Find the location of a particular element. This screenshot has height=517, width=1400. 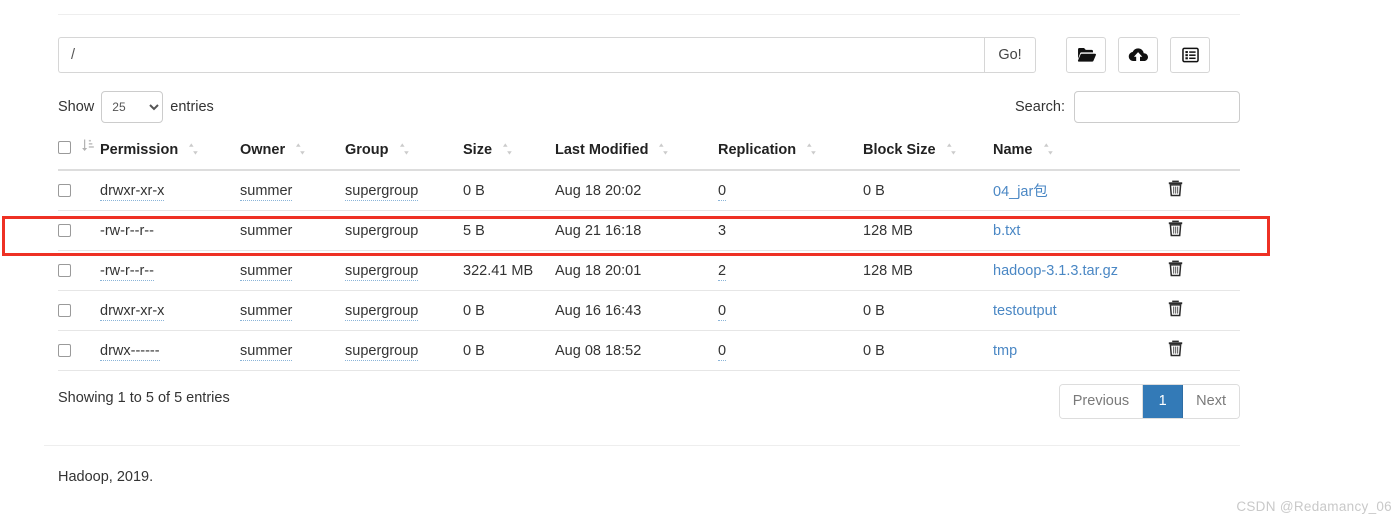

cell-last-modified: Aug 08 18:52 is located at coordinates (636, 350).